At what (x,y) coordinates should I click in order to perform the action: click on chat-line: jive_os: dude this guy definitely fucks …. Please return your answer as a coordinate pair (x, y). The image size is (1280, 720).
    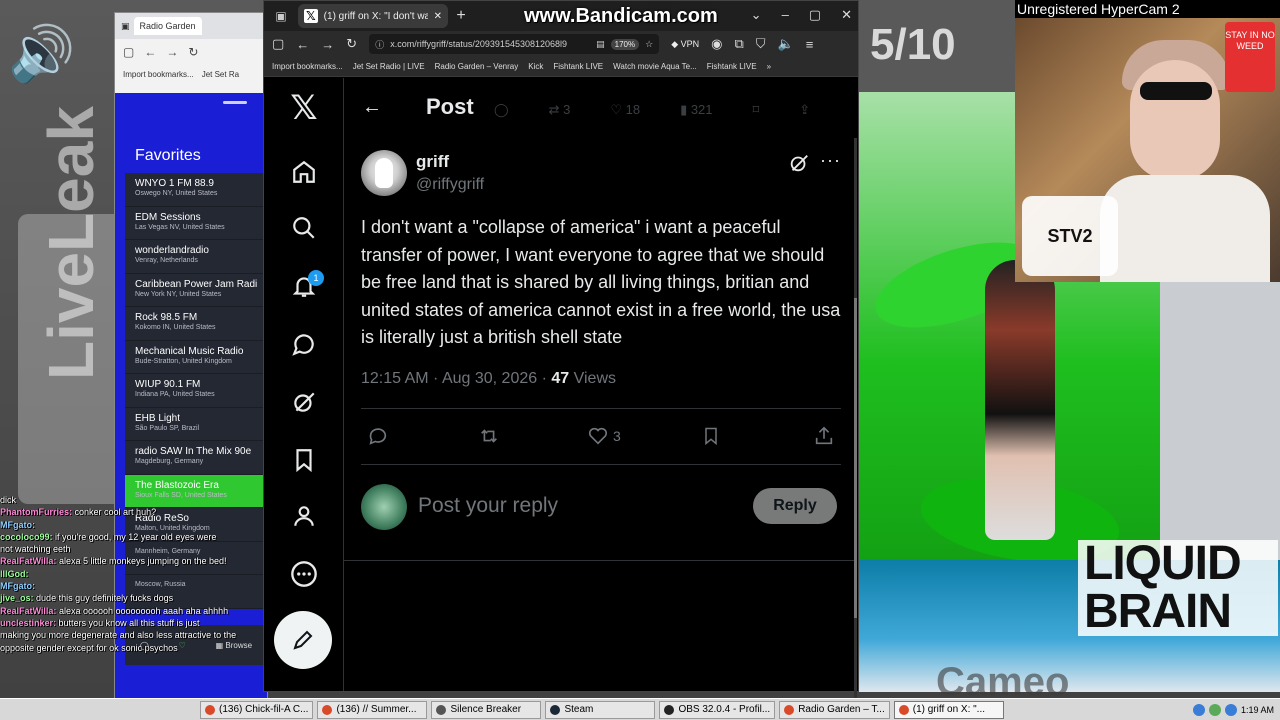
    Looking at the image, I should click on (87, 598).